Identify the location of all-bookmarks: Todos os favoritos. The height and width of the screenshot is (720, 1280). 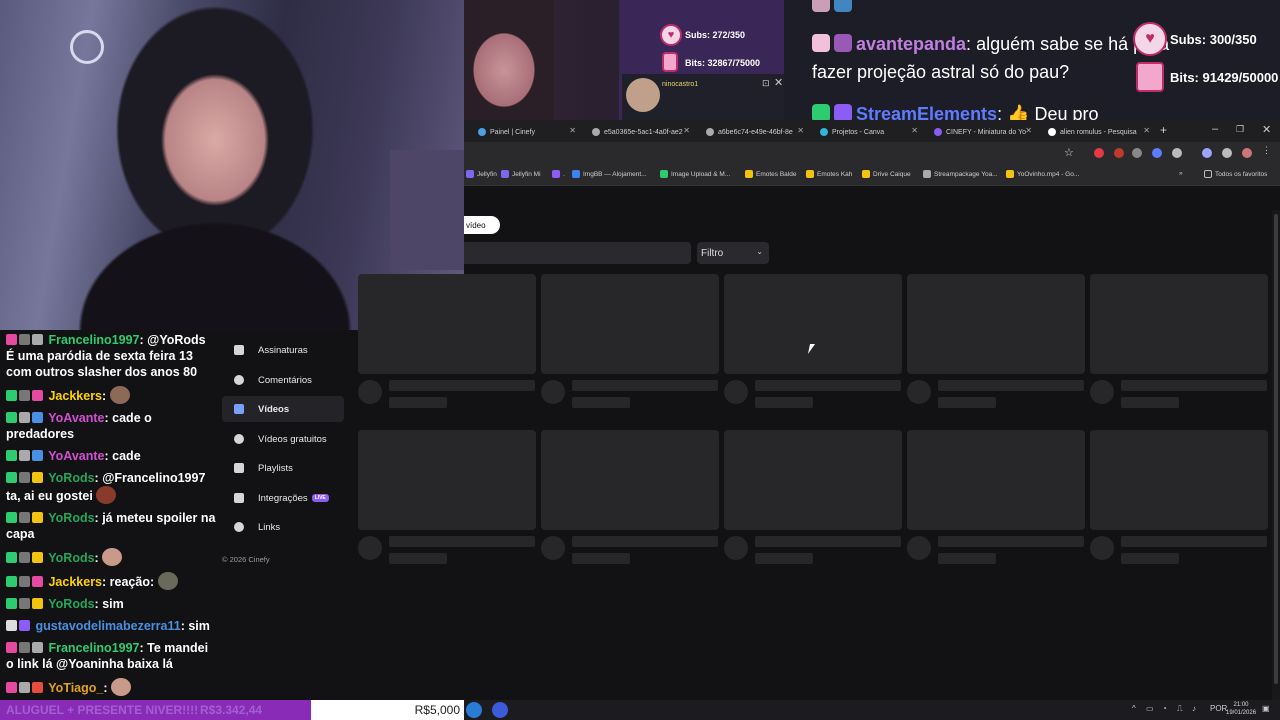
(1235, 174).